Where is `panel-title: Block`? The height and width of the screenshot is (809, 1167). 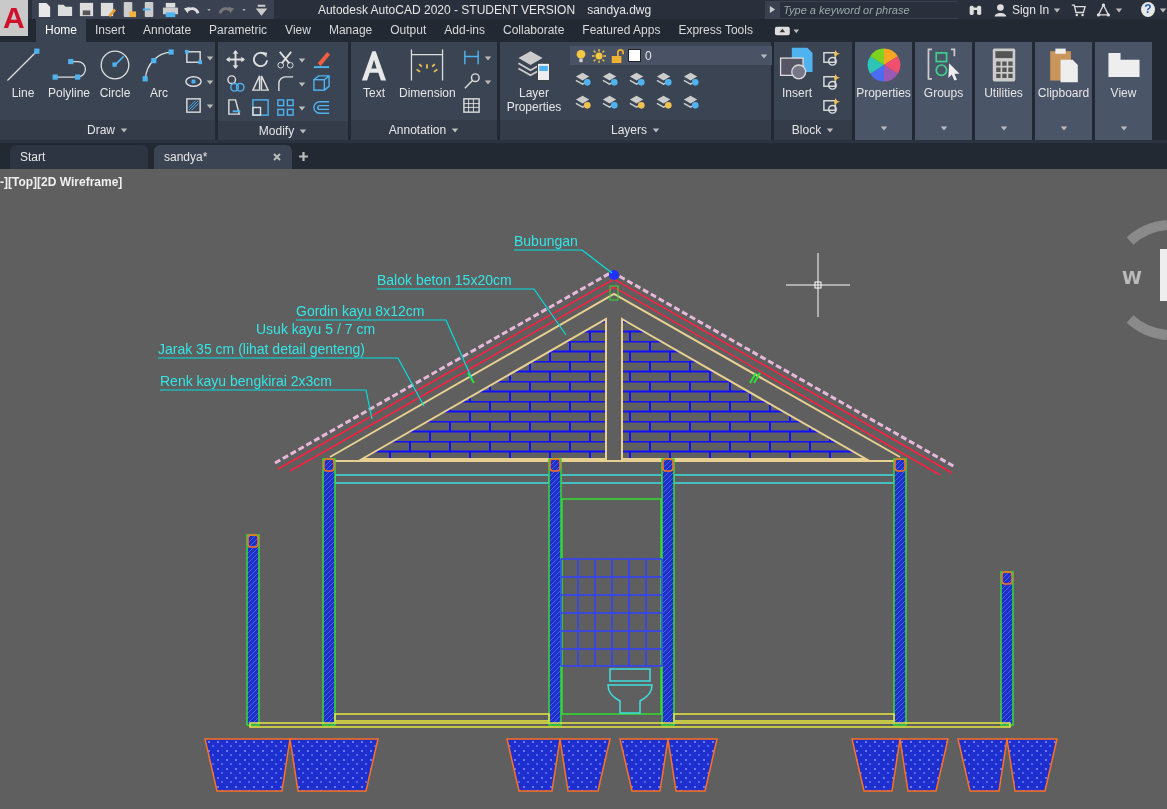
panel-title: Block is located at coordinates (813, 130).